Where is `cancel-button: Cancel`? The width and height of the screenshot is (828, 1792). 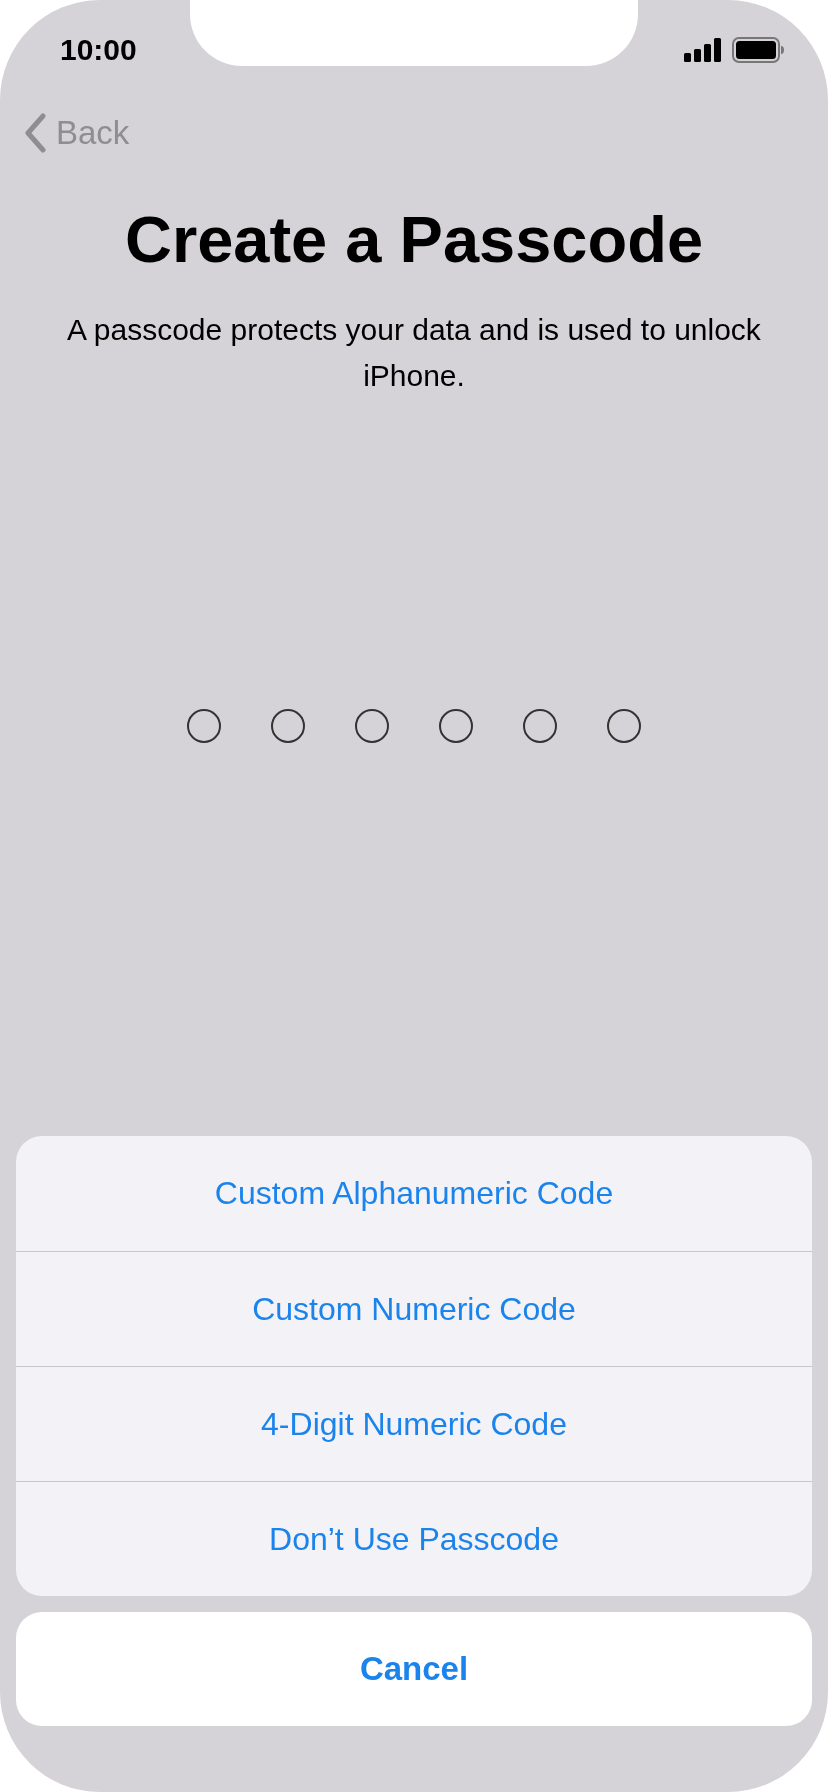
cancel-button: Cancel is located at coordinates (414, 1669).